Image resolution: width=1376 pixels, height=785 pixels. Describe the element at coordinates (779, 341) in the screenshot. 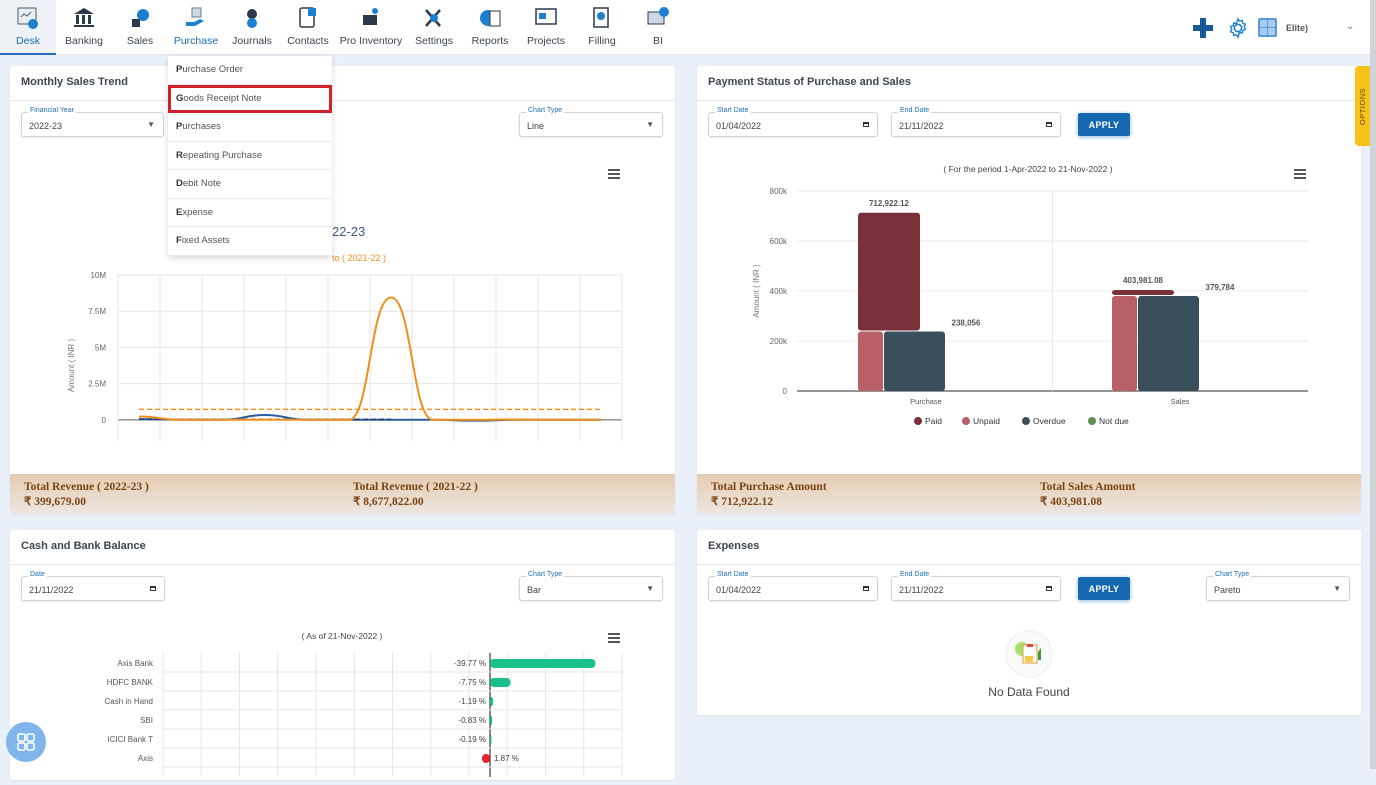

I see `y-tick-label: 200k` at that location.